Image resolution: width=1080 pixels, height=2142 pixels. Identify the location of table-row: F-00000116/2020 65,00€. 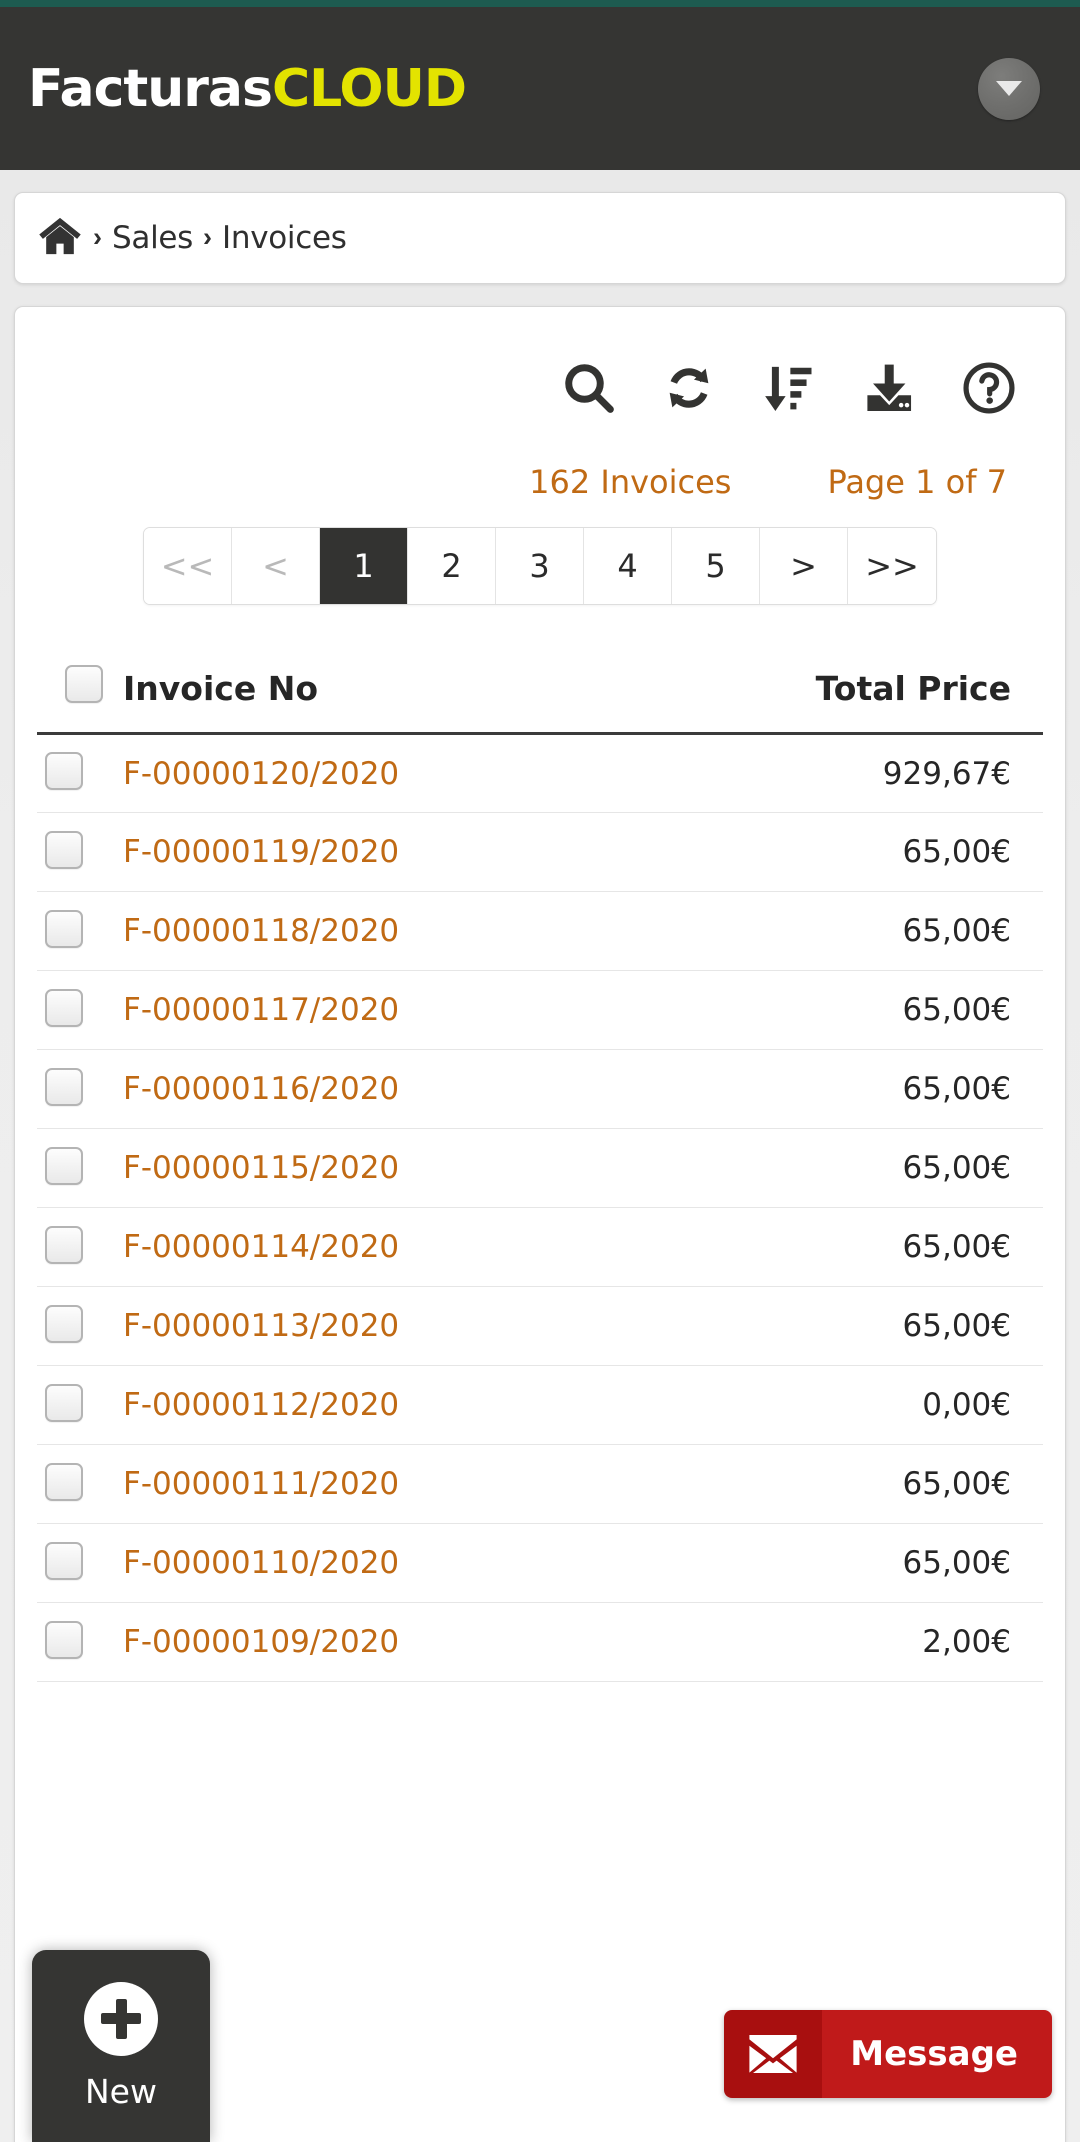
(540, 1089).